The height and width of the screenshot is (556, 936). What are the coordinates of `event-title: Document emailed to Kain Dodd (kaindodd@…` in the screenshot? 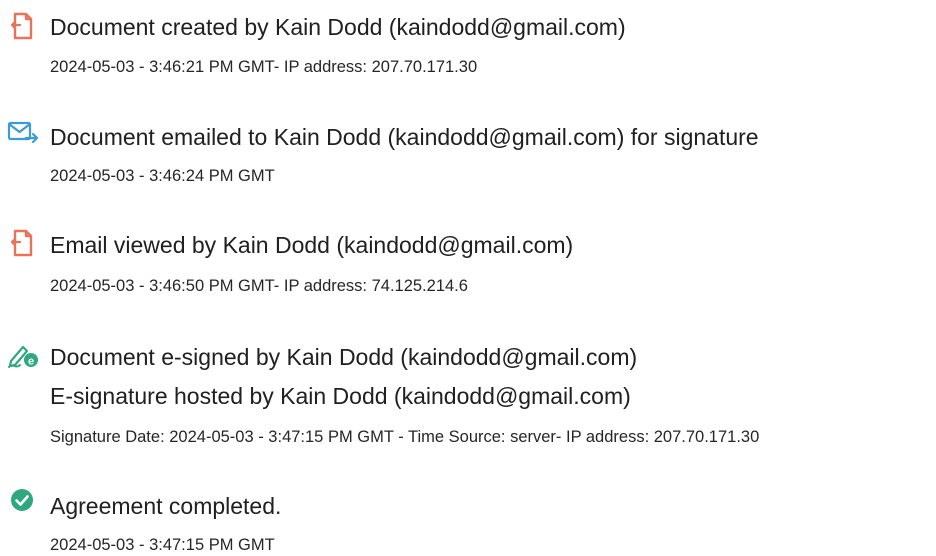 It's located at (404, 137).